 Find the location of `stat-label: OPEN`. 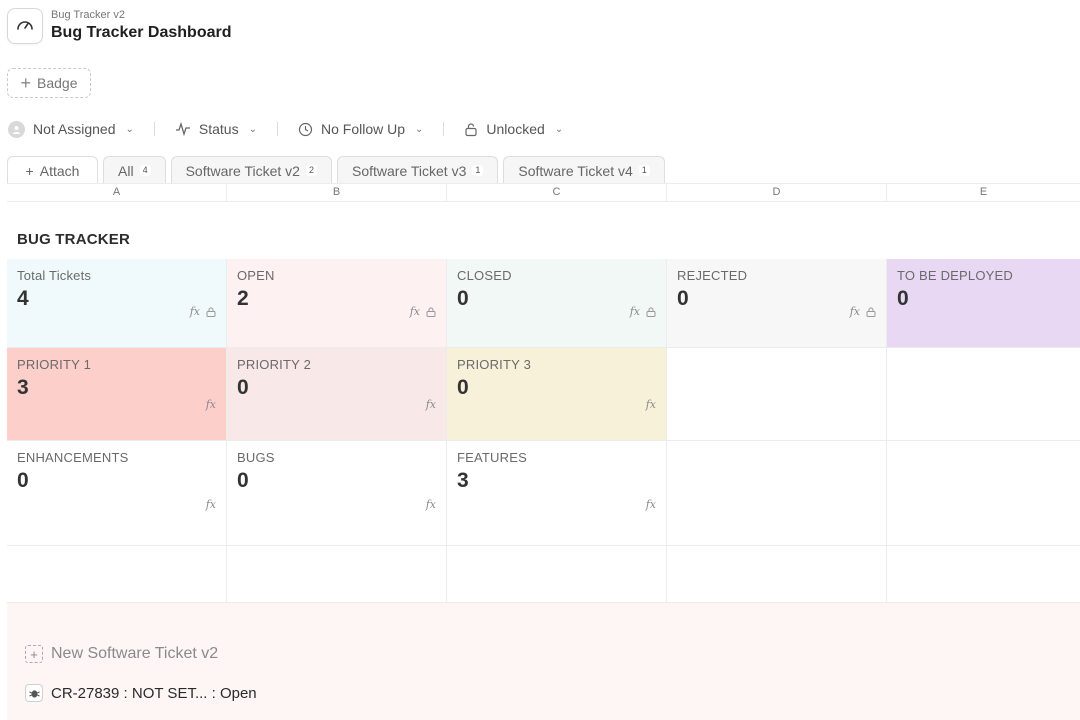

stat-label: OPEN is located at coordinates (256, 275).